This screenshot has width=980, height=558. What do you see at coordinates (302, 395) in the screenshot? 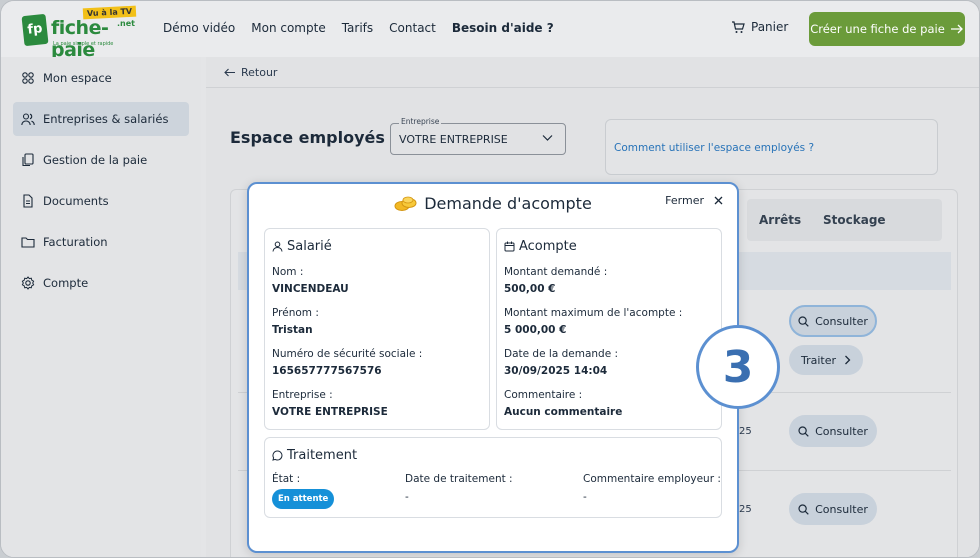
I see `entreprise-label: Entreprise :` at bounding box center [302, 395].